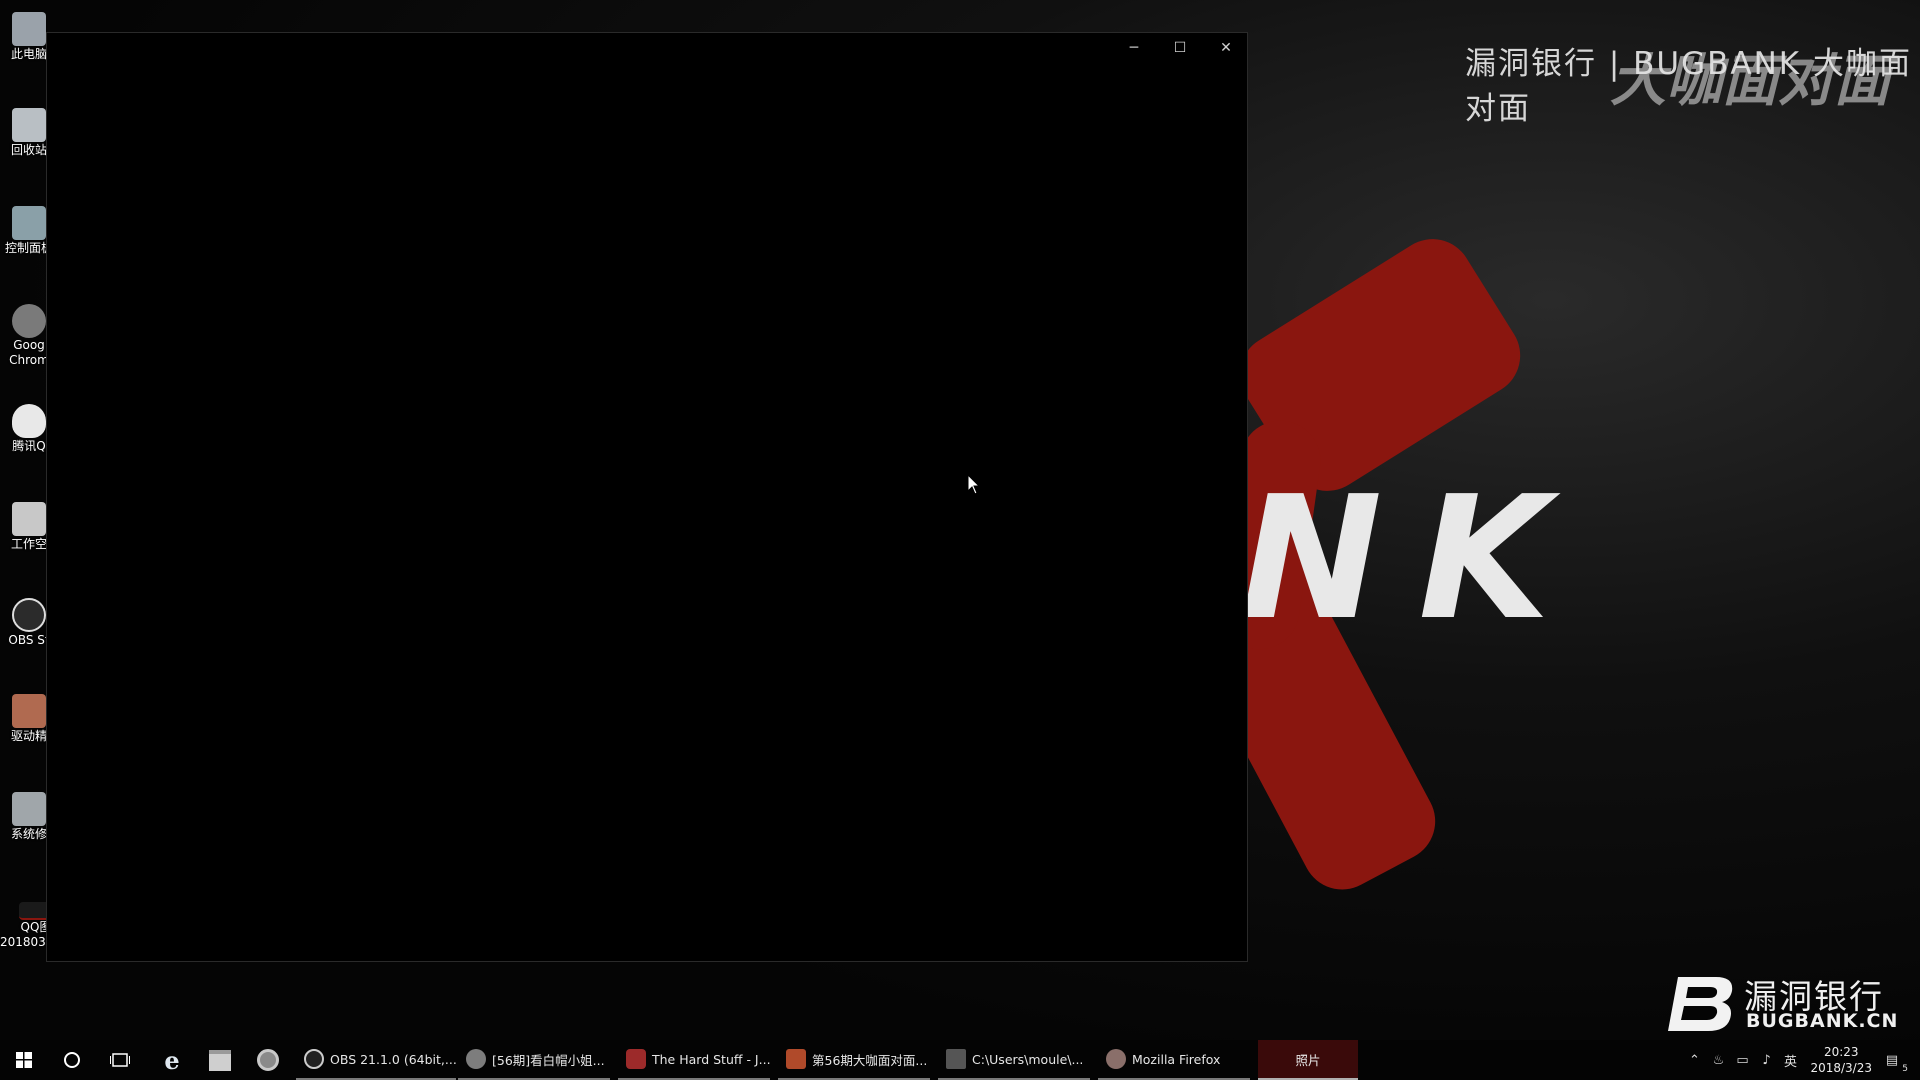 The width and height of the screenshot is (1920, 1080). I want to click on task-view-button, so click(120, 1060).